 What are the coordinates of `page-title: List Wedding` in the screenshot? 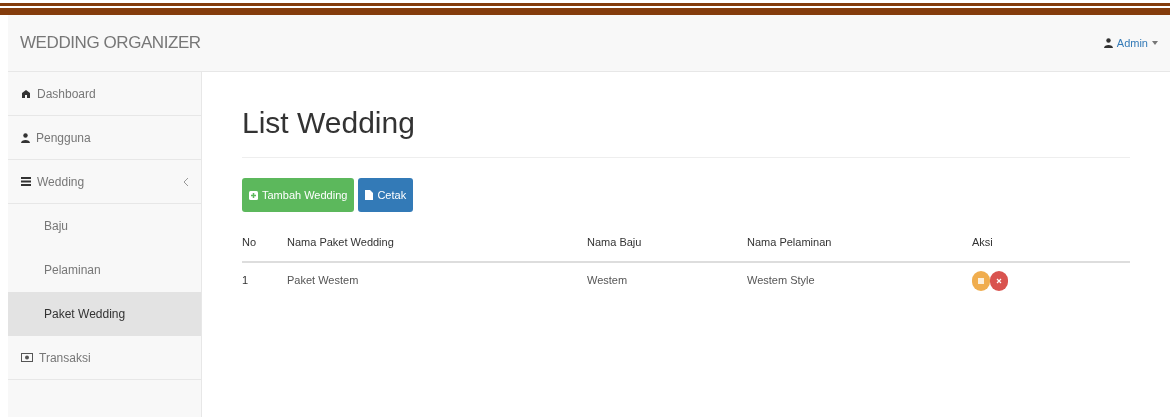 It's located at (686, 129).